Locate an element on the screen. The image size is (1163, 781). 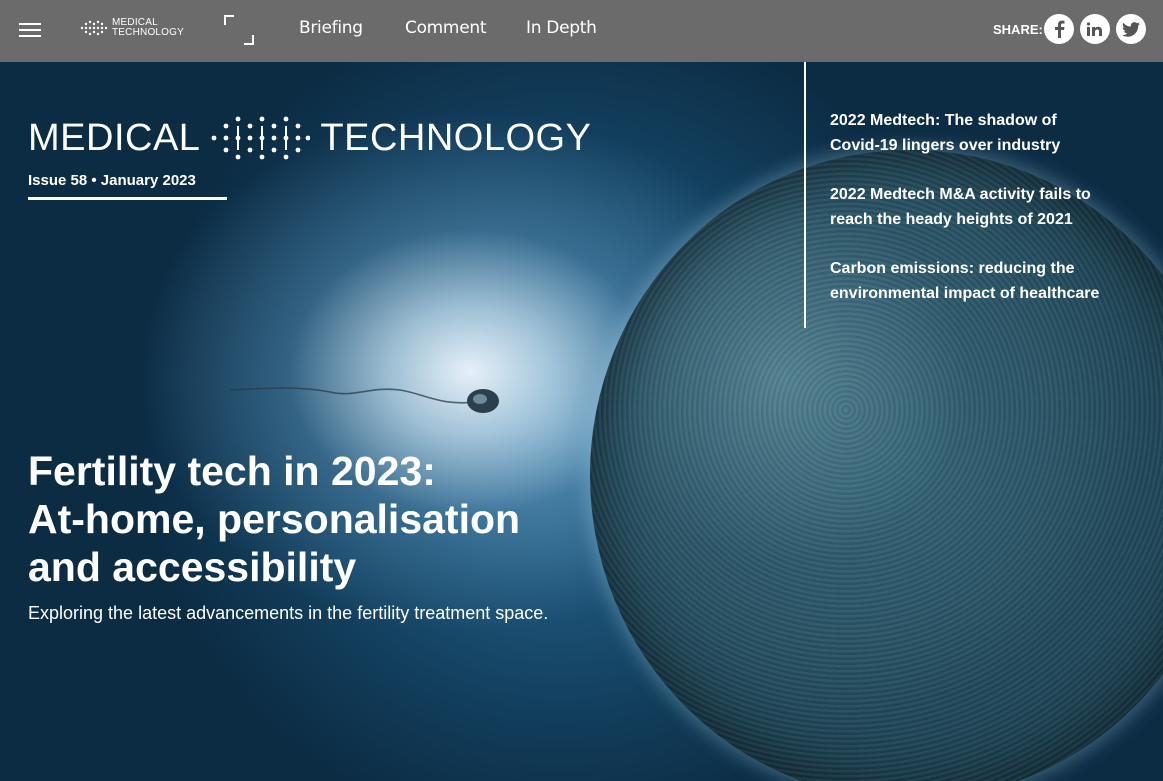
headline-line-3: and accessibility is located at coordinates (192, 567).